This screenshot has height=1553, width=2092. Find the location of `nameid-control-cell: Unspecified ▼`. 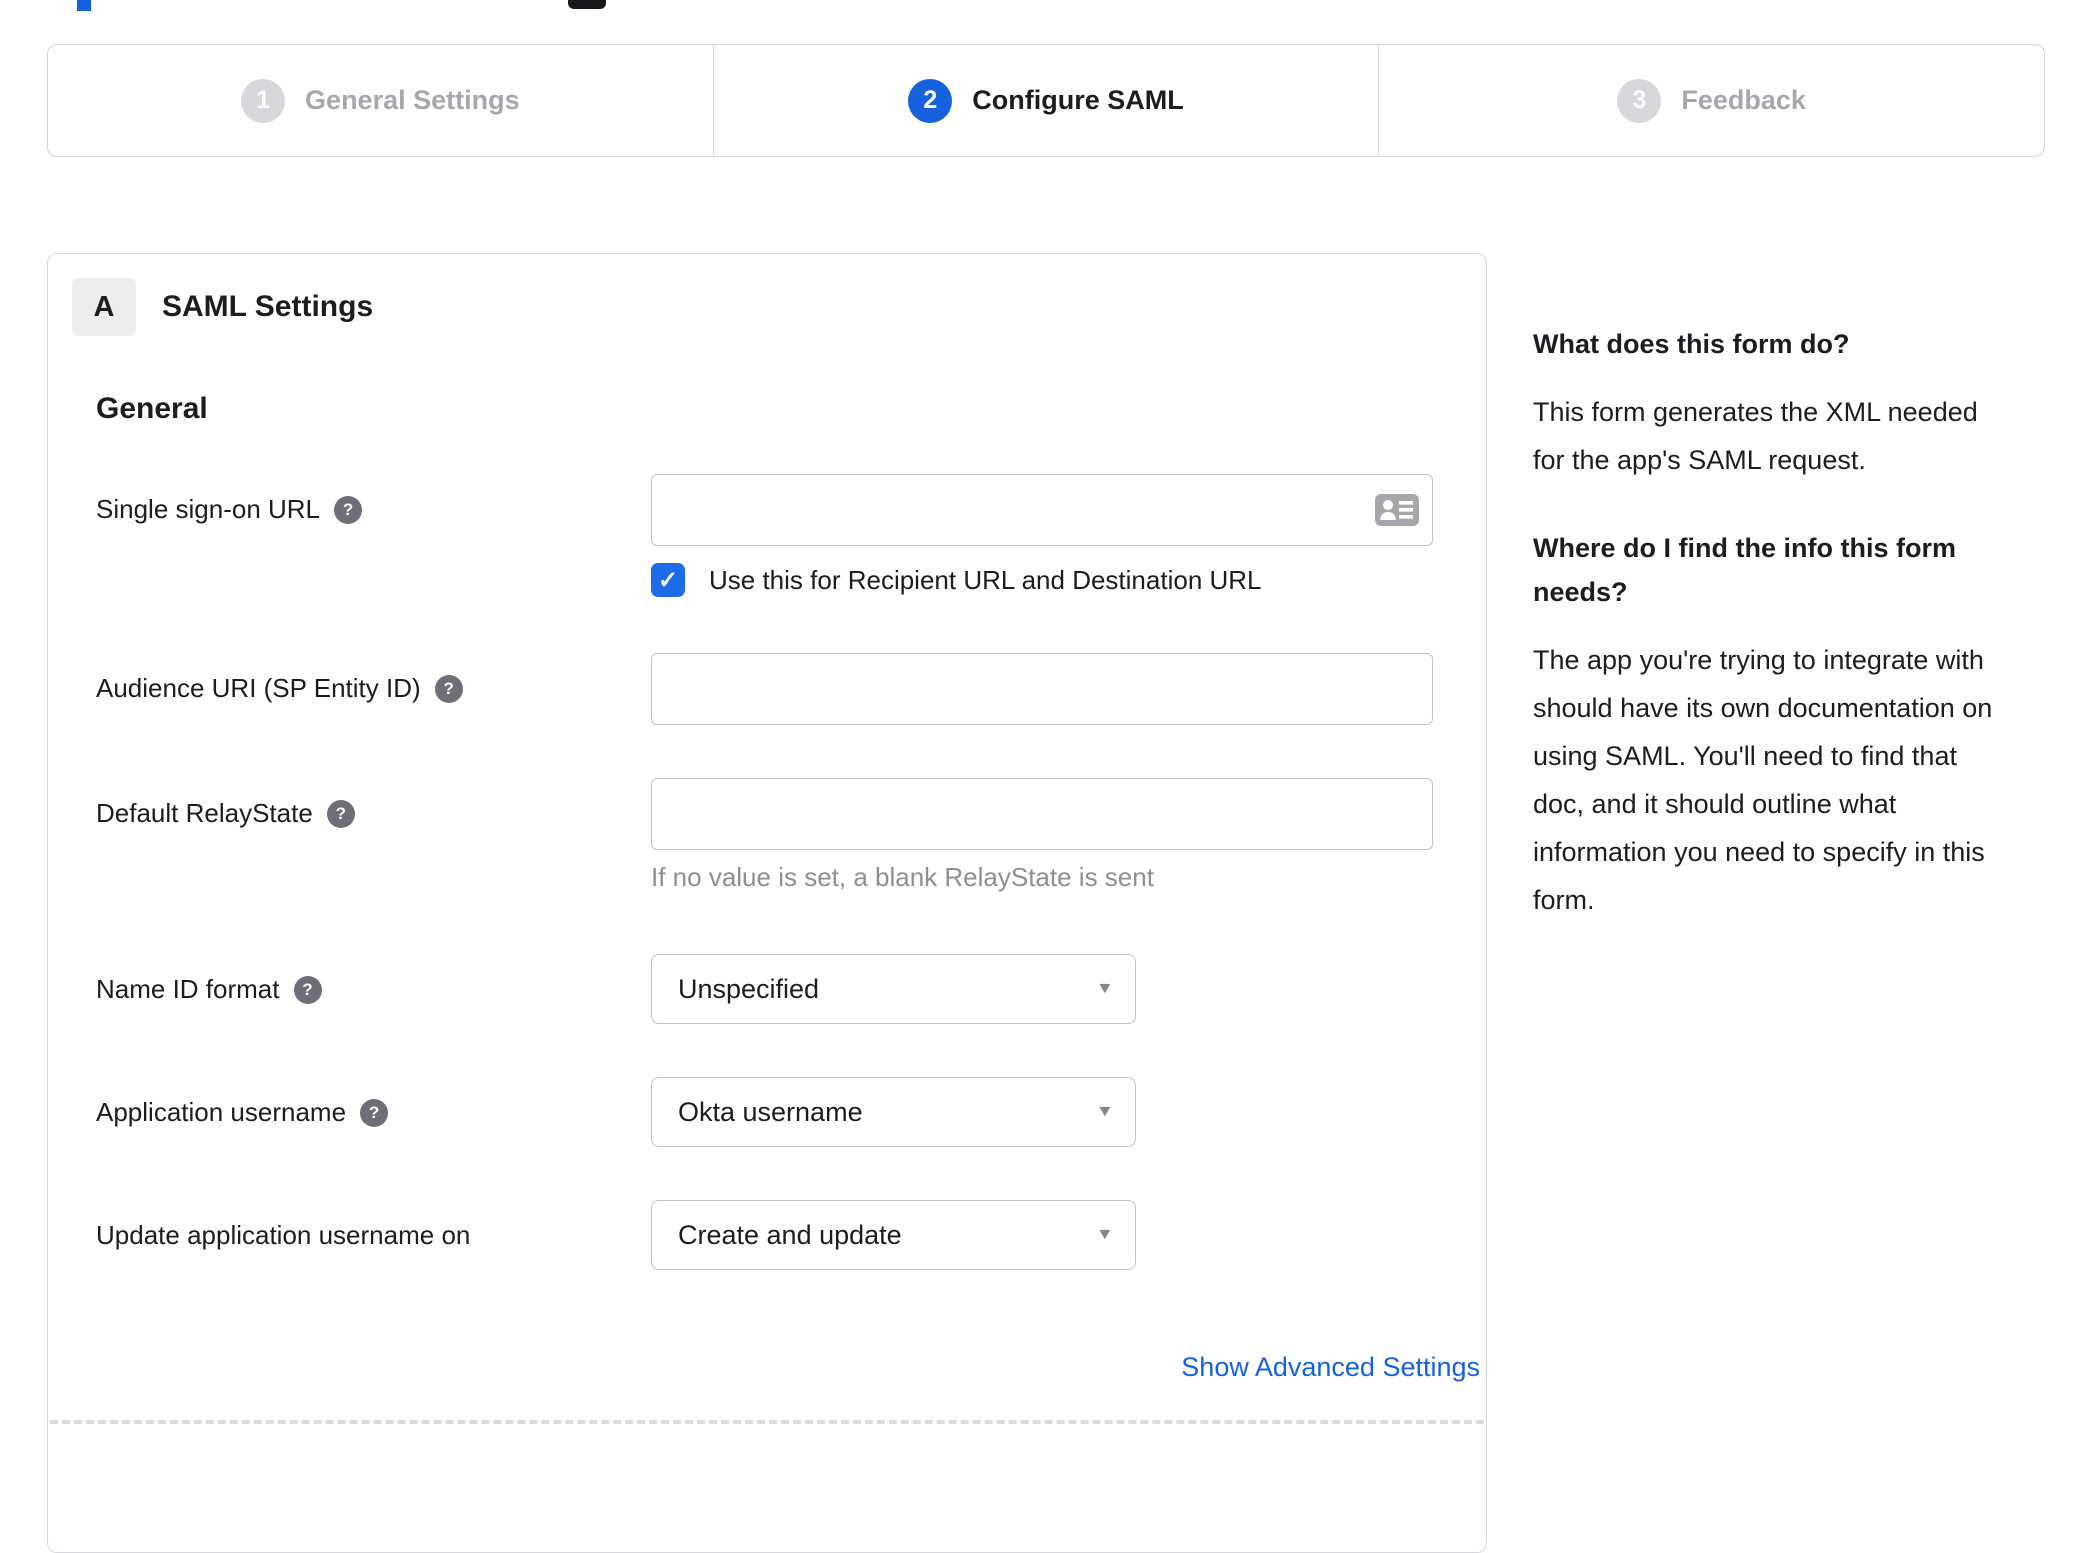

nameid-control-cell: Unspecified ▼ is located at coordinates (1044, 989).